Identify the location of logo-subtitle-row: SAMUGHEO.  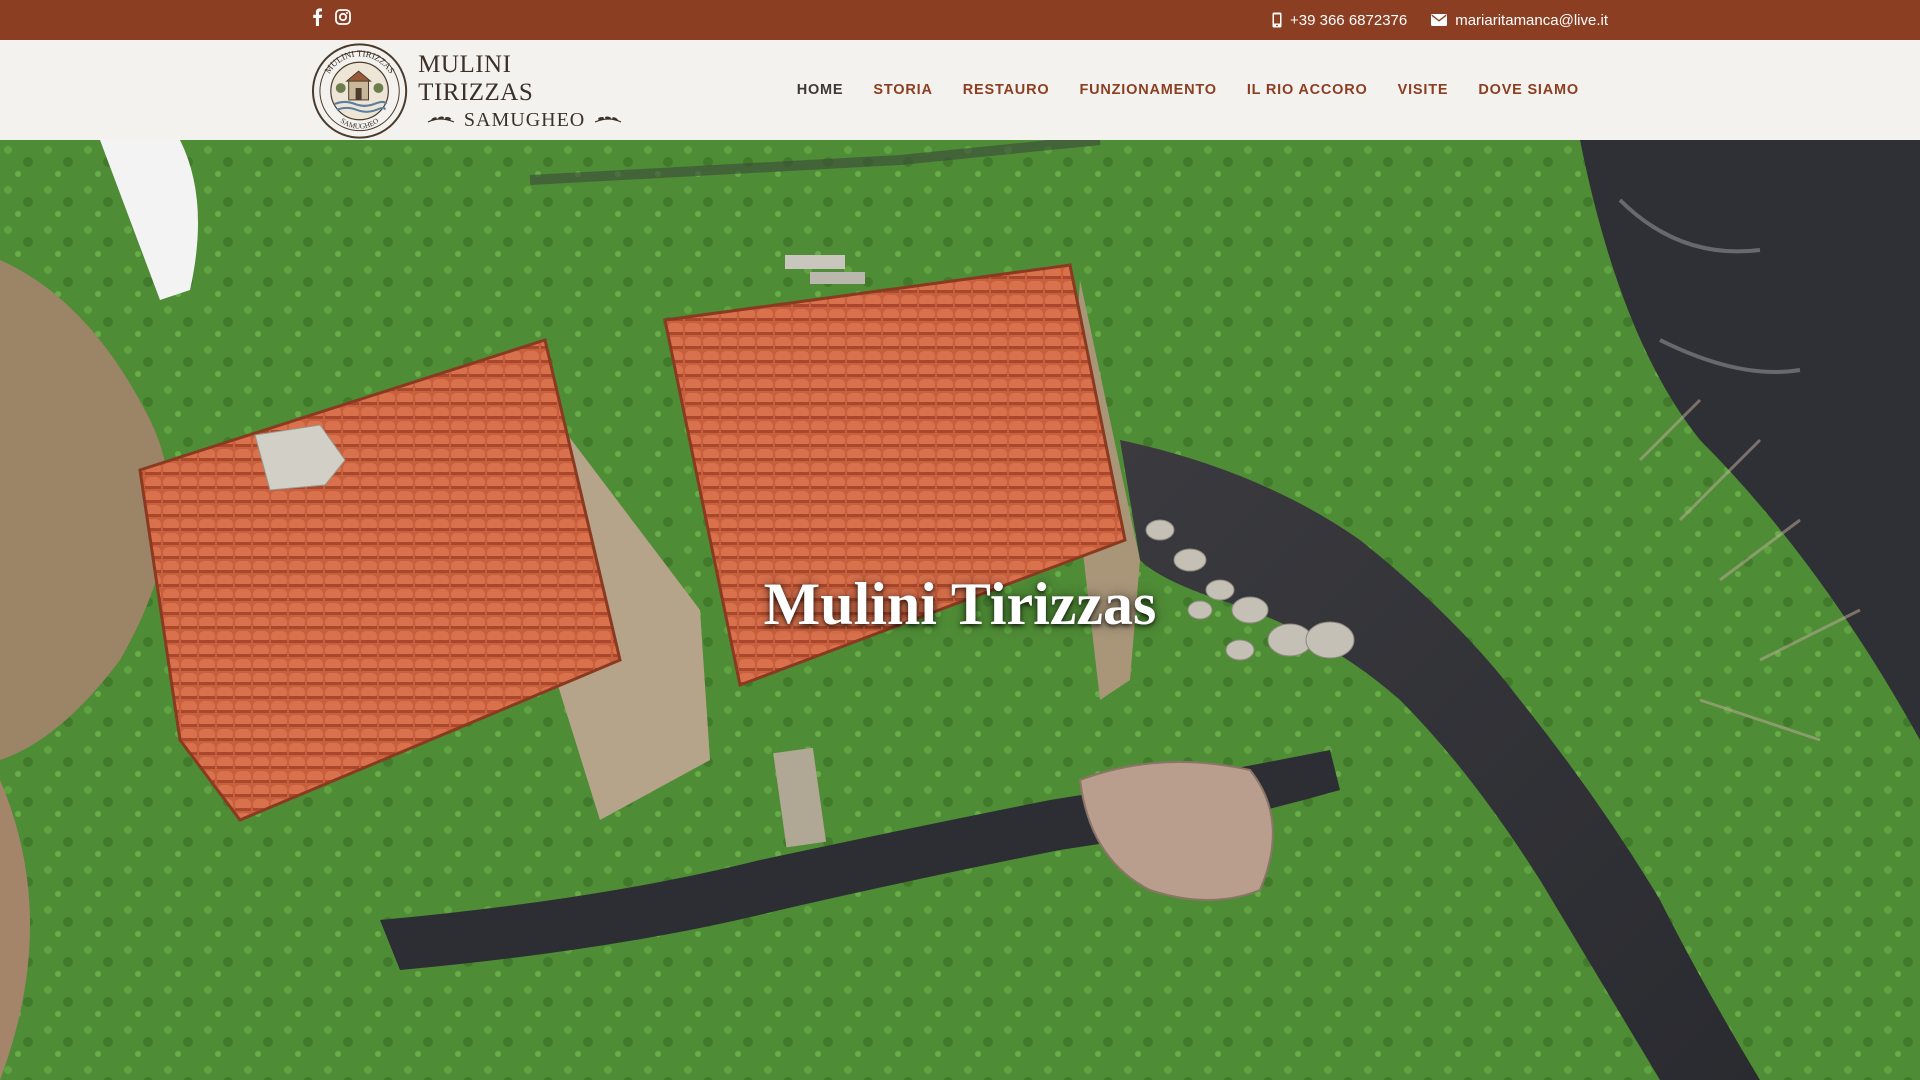
(524, 120).